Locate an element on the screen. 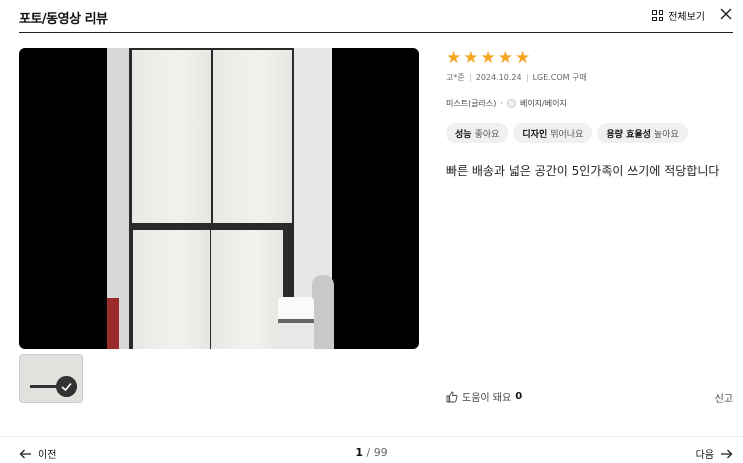 This screenshot has height=463, width=743. tag-value: 뛰어나요 is located at coordinates (567, 134).